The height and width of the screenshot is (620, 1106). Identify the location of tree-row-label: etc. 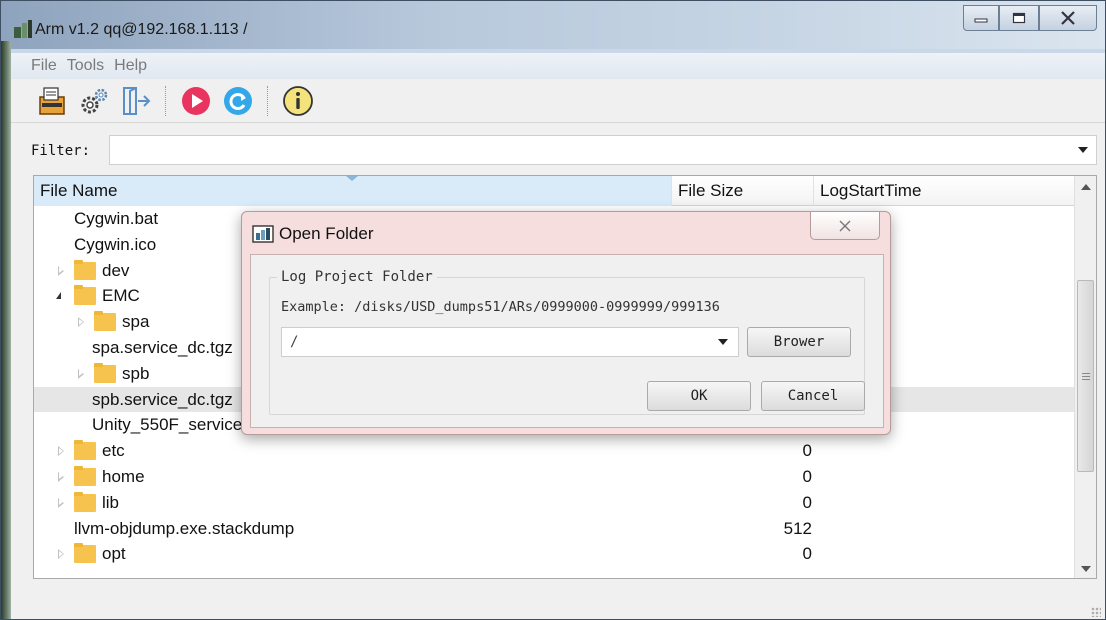
(113, 451).